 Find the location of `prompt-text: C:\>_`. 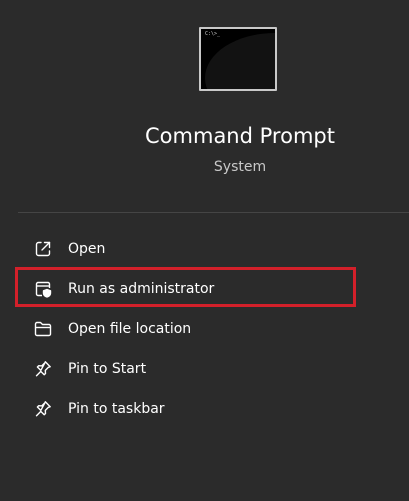

prompt-text: C:\>_ is located at coordinates (213, 34).